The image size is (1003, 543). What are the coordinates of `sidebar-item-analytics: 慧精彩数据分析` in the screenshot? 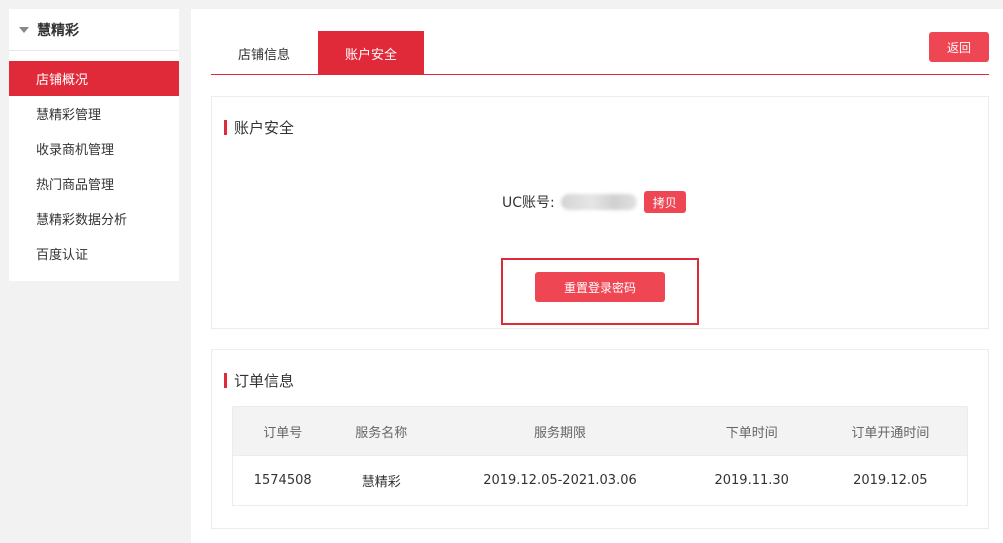 It's located at (94, 218).